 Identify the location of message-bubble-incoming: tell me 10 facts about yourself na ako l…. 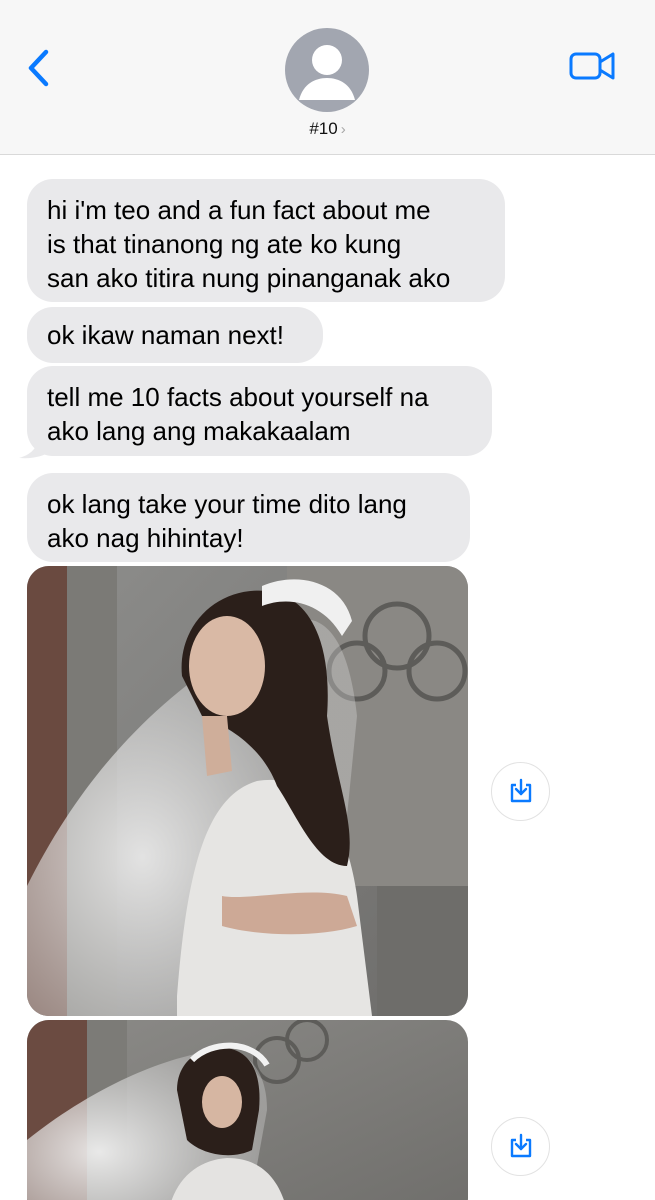
(259, 411).